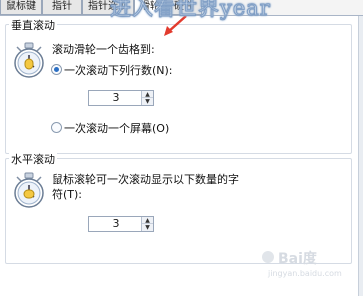 This screenshot has height=296, width=363. What do you see at coordinates (145, 179) in the screenshot?
I see `horizontal-instruction-line1: 鼠标滚轮可一次滚动显示以下数量的字` at bounding box center [145, 179].